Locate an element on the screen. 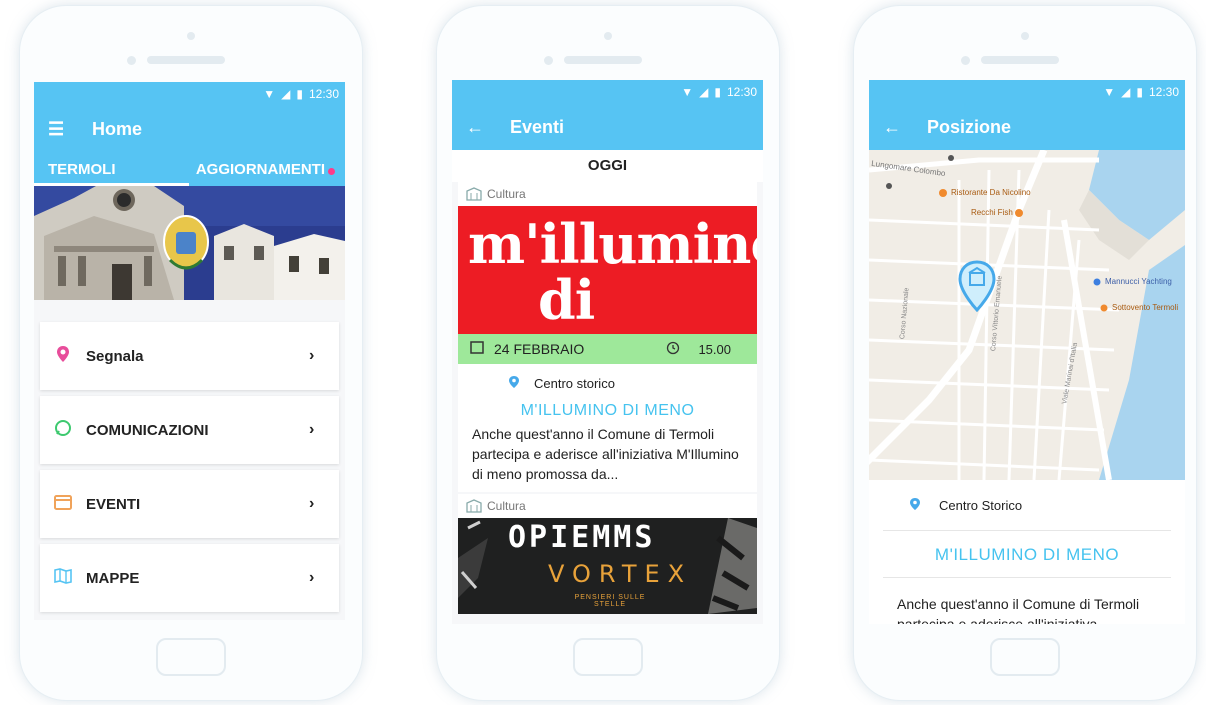 The width and height of the screenshot is (1206, 705). poi-label-sottovento: Sottovento Termoli is located at coordinates (1145, 307).